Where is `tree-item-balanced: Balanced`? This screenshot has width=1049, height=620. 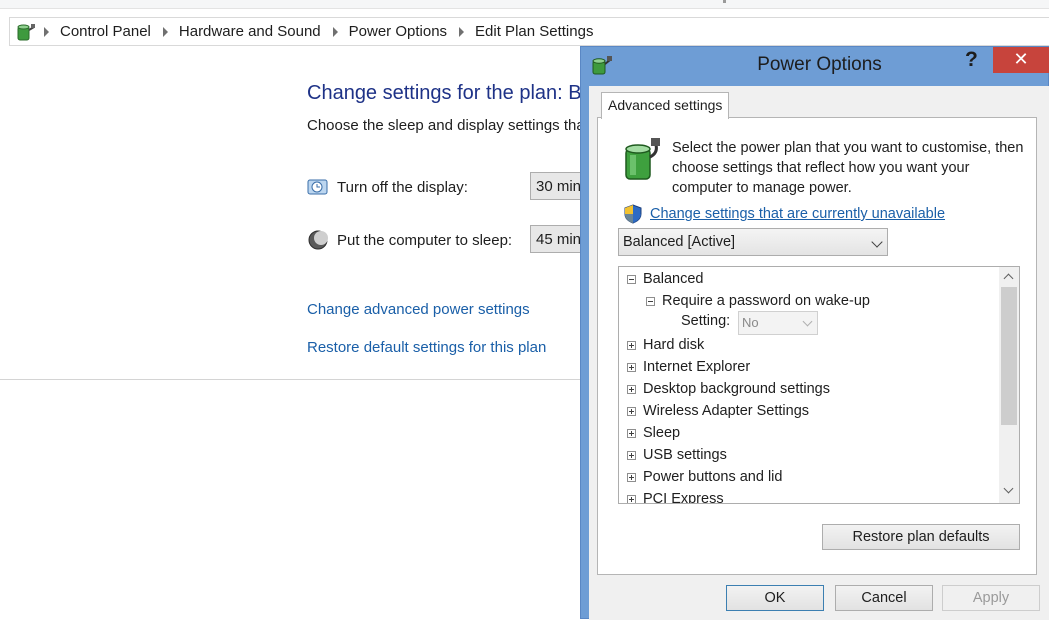 tree-item-balanced: Balanced is located at coordinates (665, 279).